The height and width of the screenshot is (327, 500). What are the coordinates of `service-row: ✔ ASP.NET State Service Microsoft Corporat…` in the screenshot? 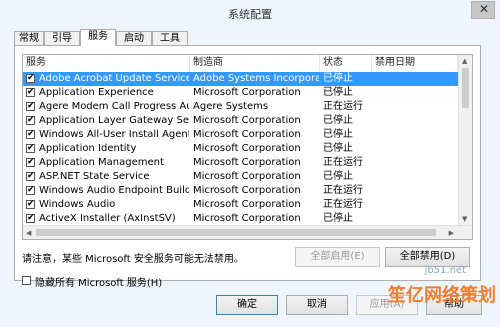 It's located at (240, 177).